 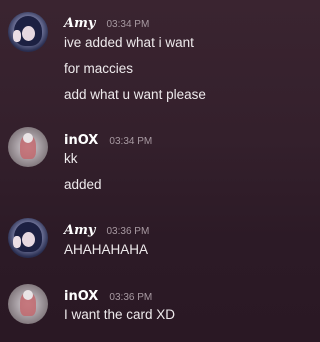 What do you see at coordinates (108, 138) in the screenshot?
I see `message-header: inOX 03:34 PM` at bounding box center [108, 138].